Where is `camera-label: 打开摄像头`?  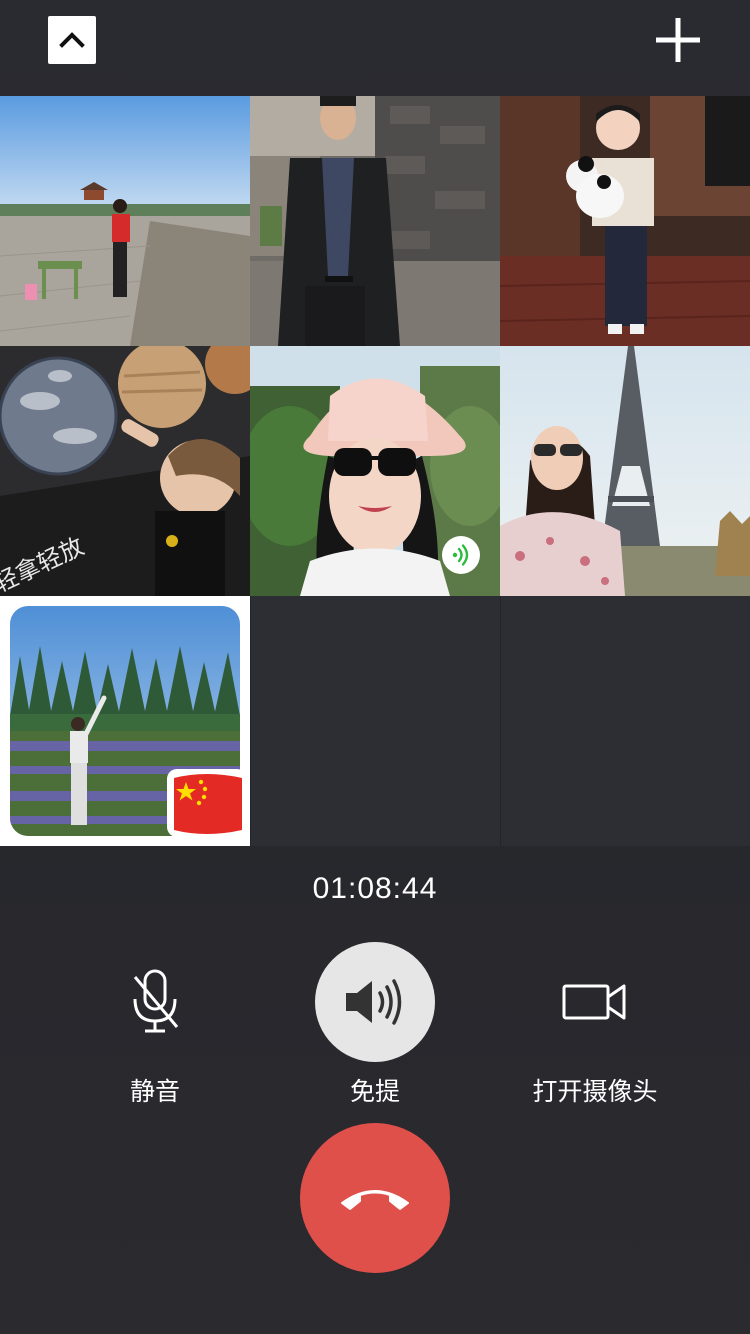
camera-label: 打开摄像头 is located at coordinates (595, 1092).